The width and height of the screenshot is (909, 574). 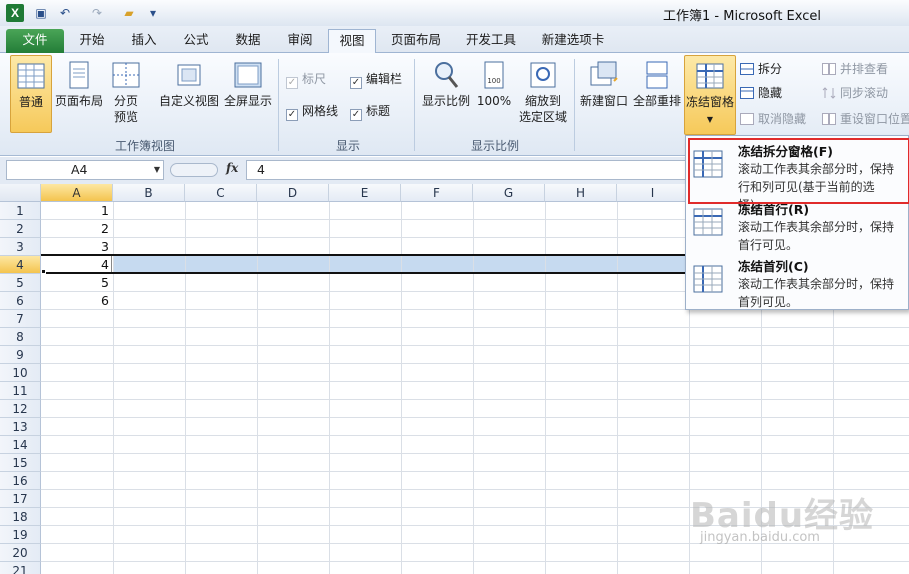 What do you see at coordinates (829, 93) in the screenshot?
I see `sync-scroll-icon` at bounding box center [829, 93].